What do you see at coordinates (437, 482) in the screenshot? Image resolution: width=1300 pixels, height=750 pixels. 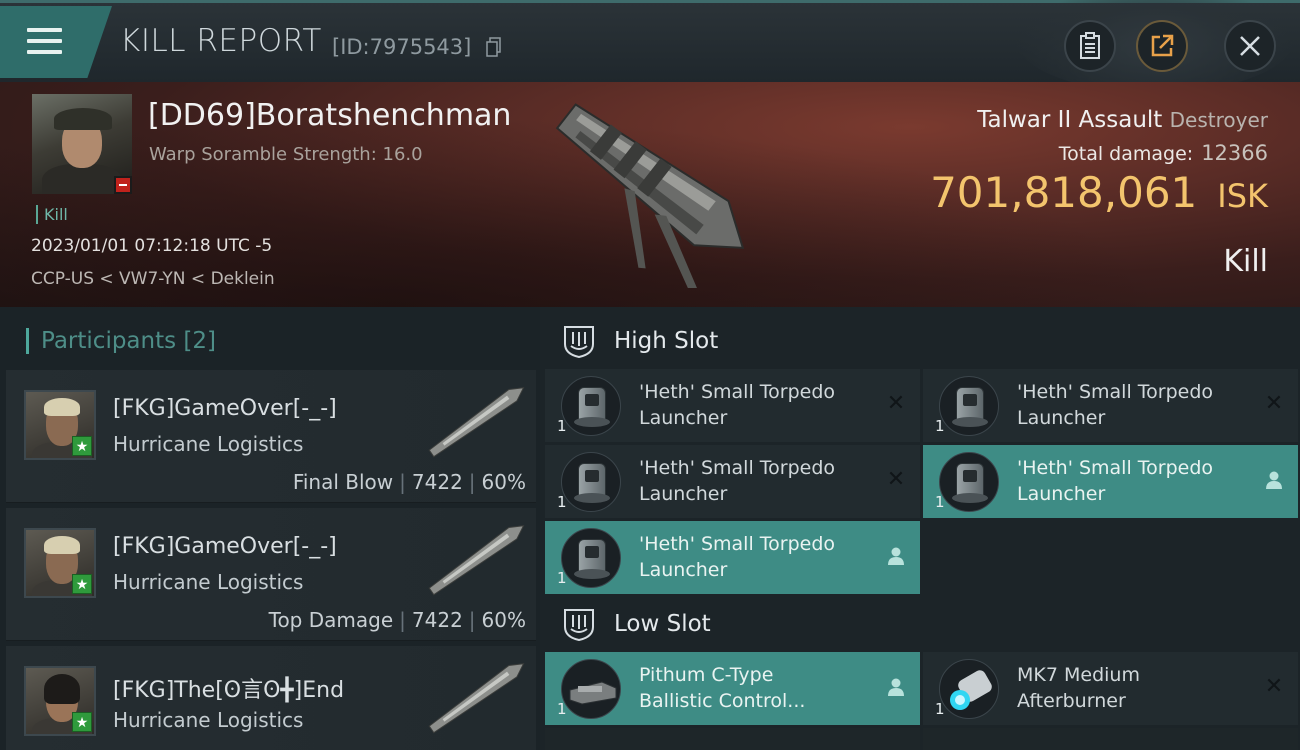 I see `participant-damage: 7422` at bounding box center [437, 482].